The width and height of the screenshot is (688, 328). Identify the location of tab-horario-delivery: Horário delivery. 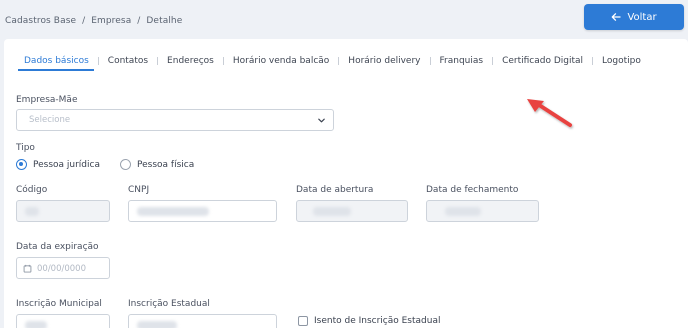
(384, 61).